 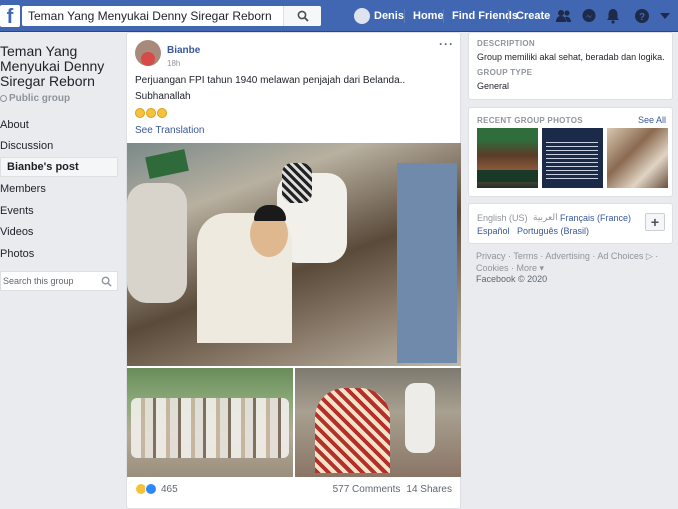 What do you see at coordinates (17, 211) in the screenshot?
I see `sidebar-item-events: Events` at bounding box center [17, 211].